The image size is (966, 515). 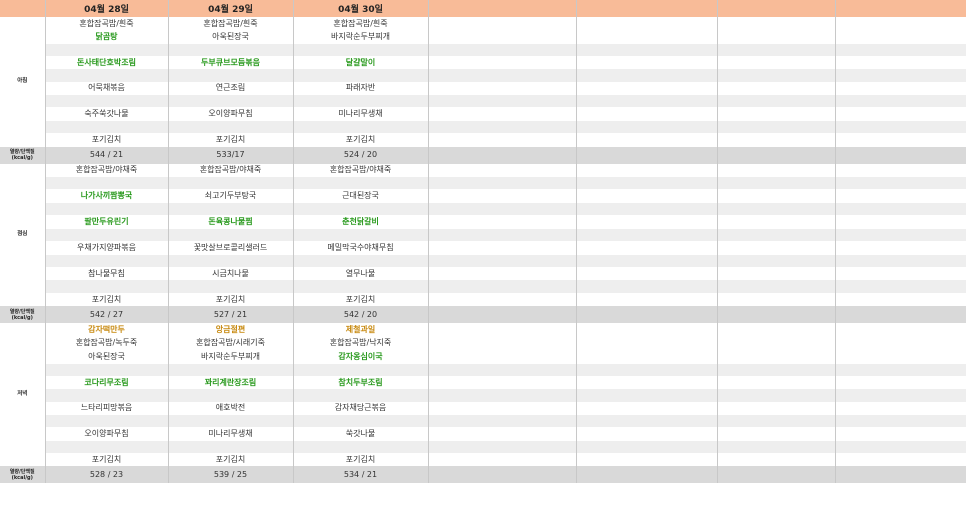 What do you see at coordinates (361, 343) in the screenshot?
I see `menu-item: 혼합잡곡밥/낙지죽` at bounding box center [361, 343].